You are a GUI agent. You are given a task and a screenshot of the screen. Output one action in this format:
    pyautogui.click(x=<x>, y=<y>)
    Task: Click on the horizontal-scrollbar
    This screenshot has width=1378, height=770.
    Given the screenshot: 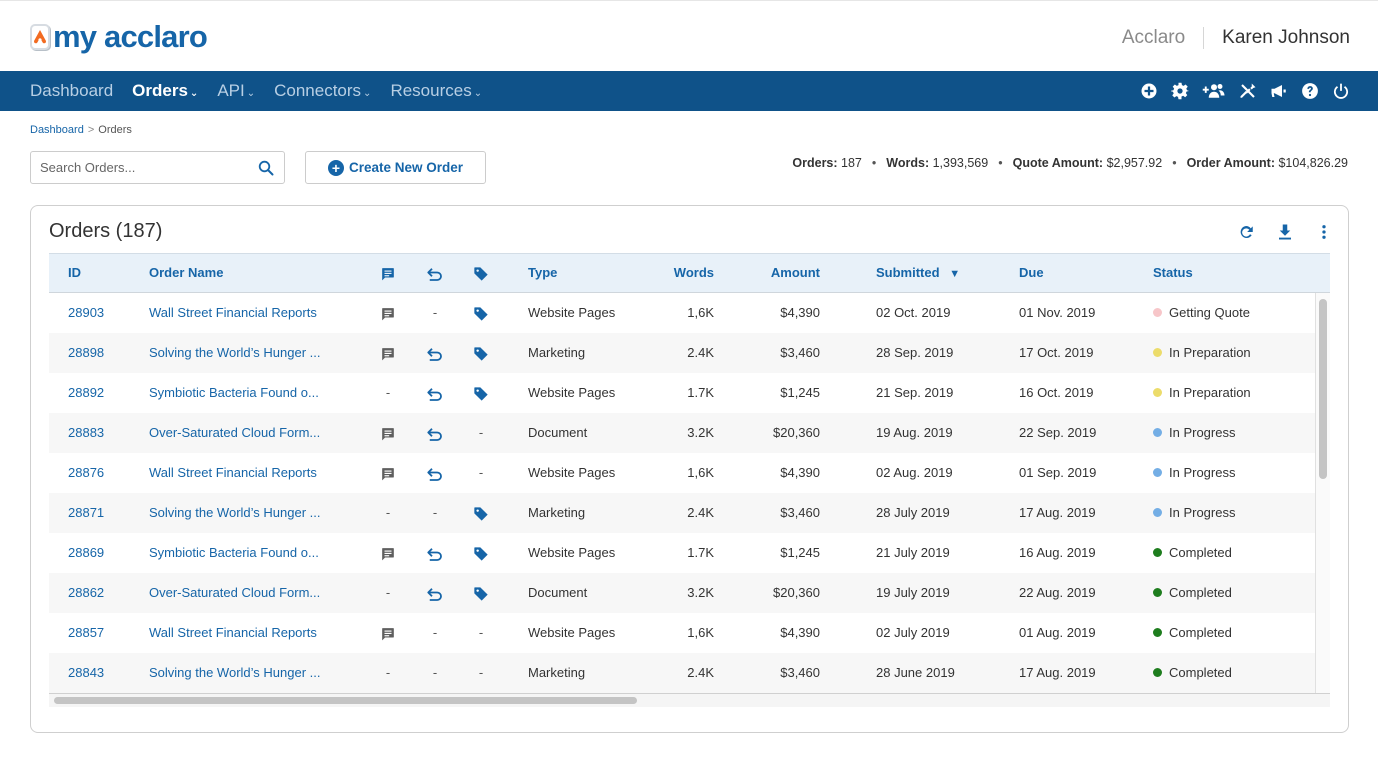 What is the action you would take?
    pyautogui.click(x=689, y=700)
    